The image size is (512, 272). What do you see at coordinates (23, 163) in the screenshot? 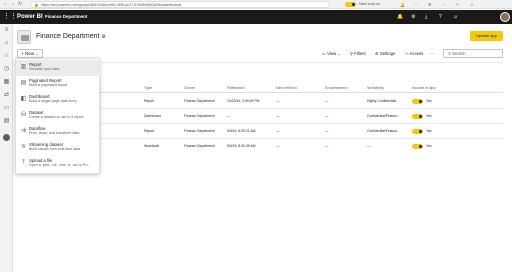
I see `upload-icon: ⤒` at bounding box center [23, 163].